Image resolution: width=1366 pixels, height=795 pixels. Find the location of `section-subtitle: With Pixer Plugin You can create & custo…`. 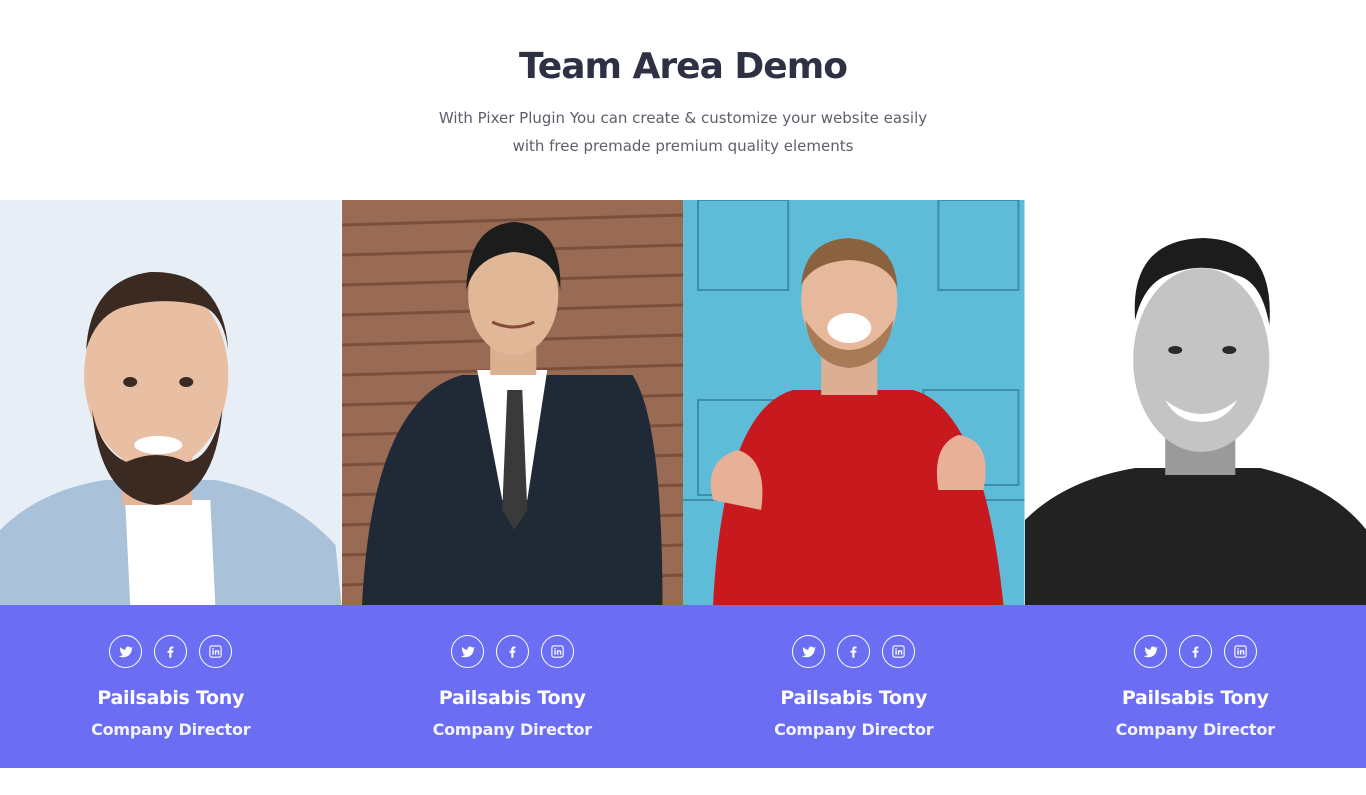

section-subtitle: With Pixer Plugin You can create & custo… is located at coordinates (683, 132).